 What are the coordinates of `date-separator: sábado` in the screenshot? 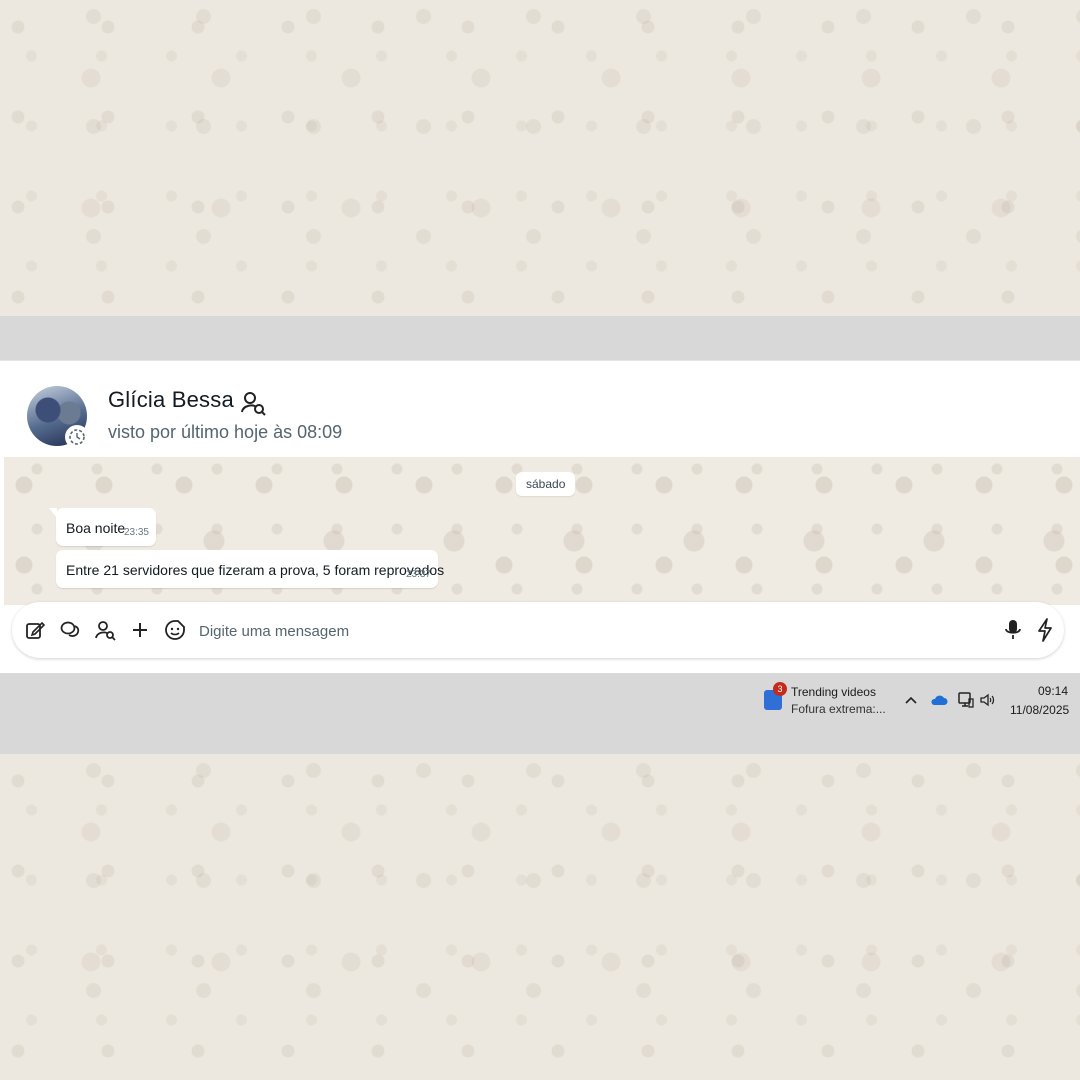 It's located at (546, 484).